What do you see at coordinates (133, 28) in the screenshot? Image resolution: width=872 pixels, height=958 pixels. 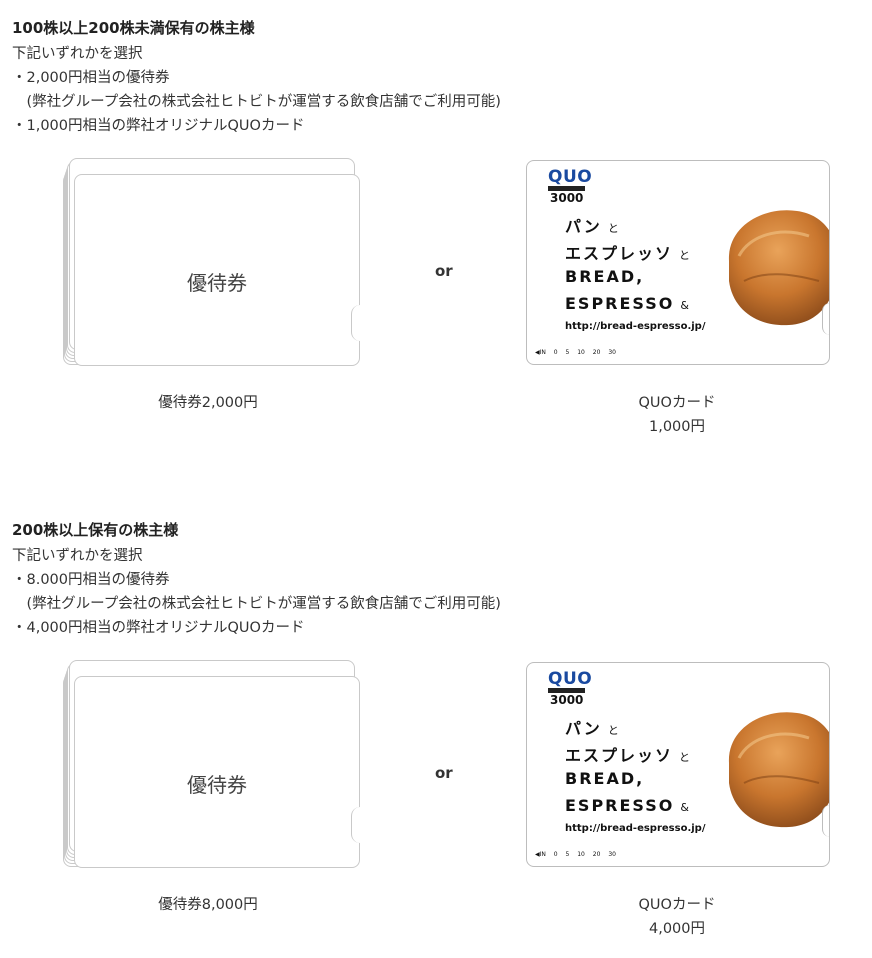 I see `section-title: 100株以上200株未満保有の株主様` at bounding box center [133, 28].